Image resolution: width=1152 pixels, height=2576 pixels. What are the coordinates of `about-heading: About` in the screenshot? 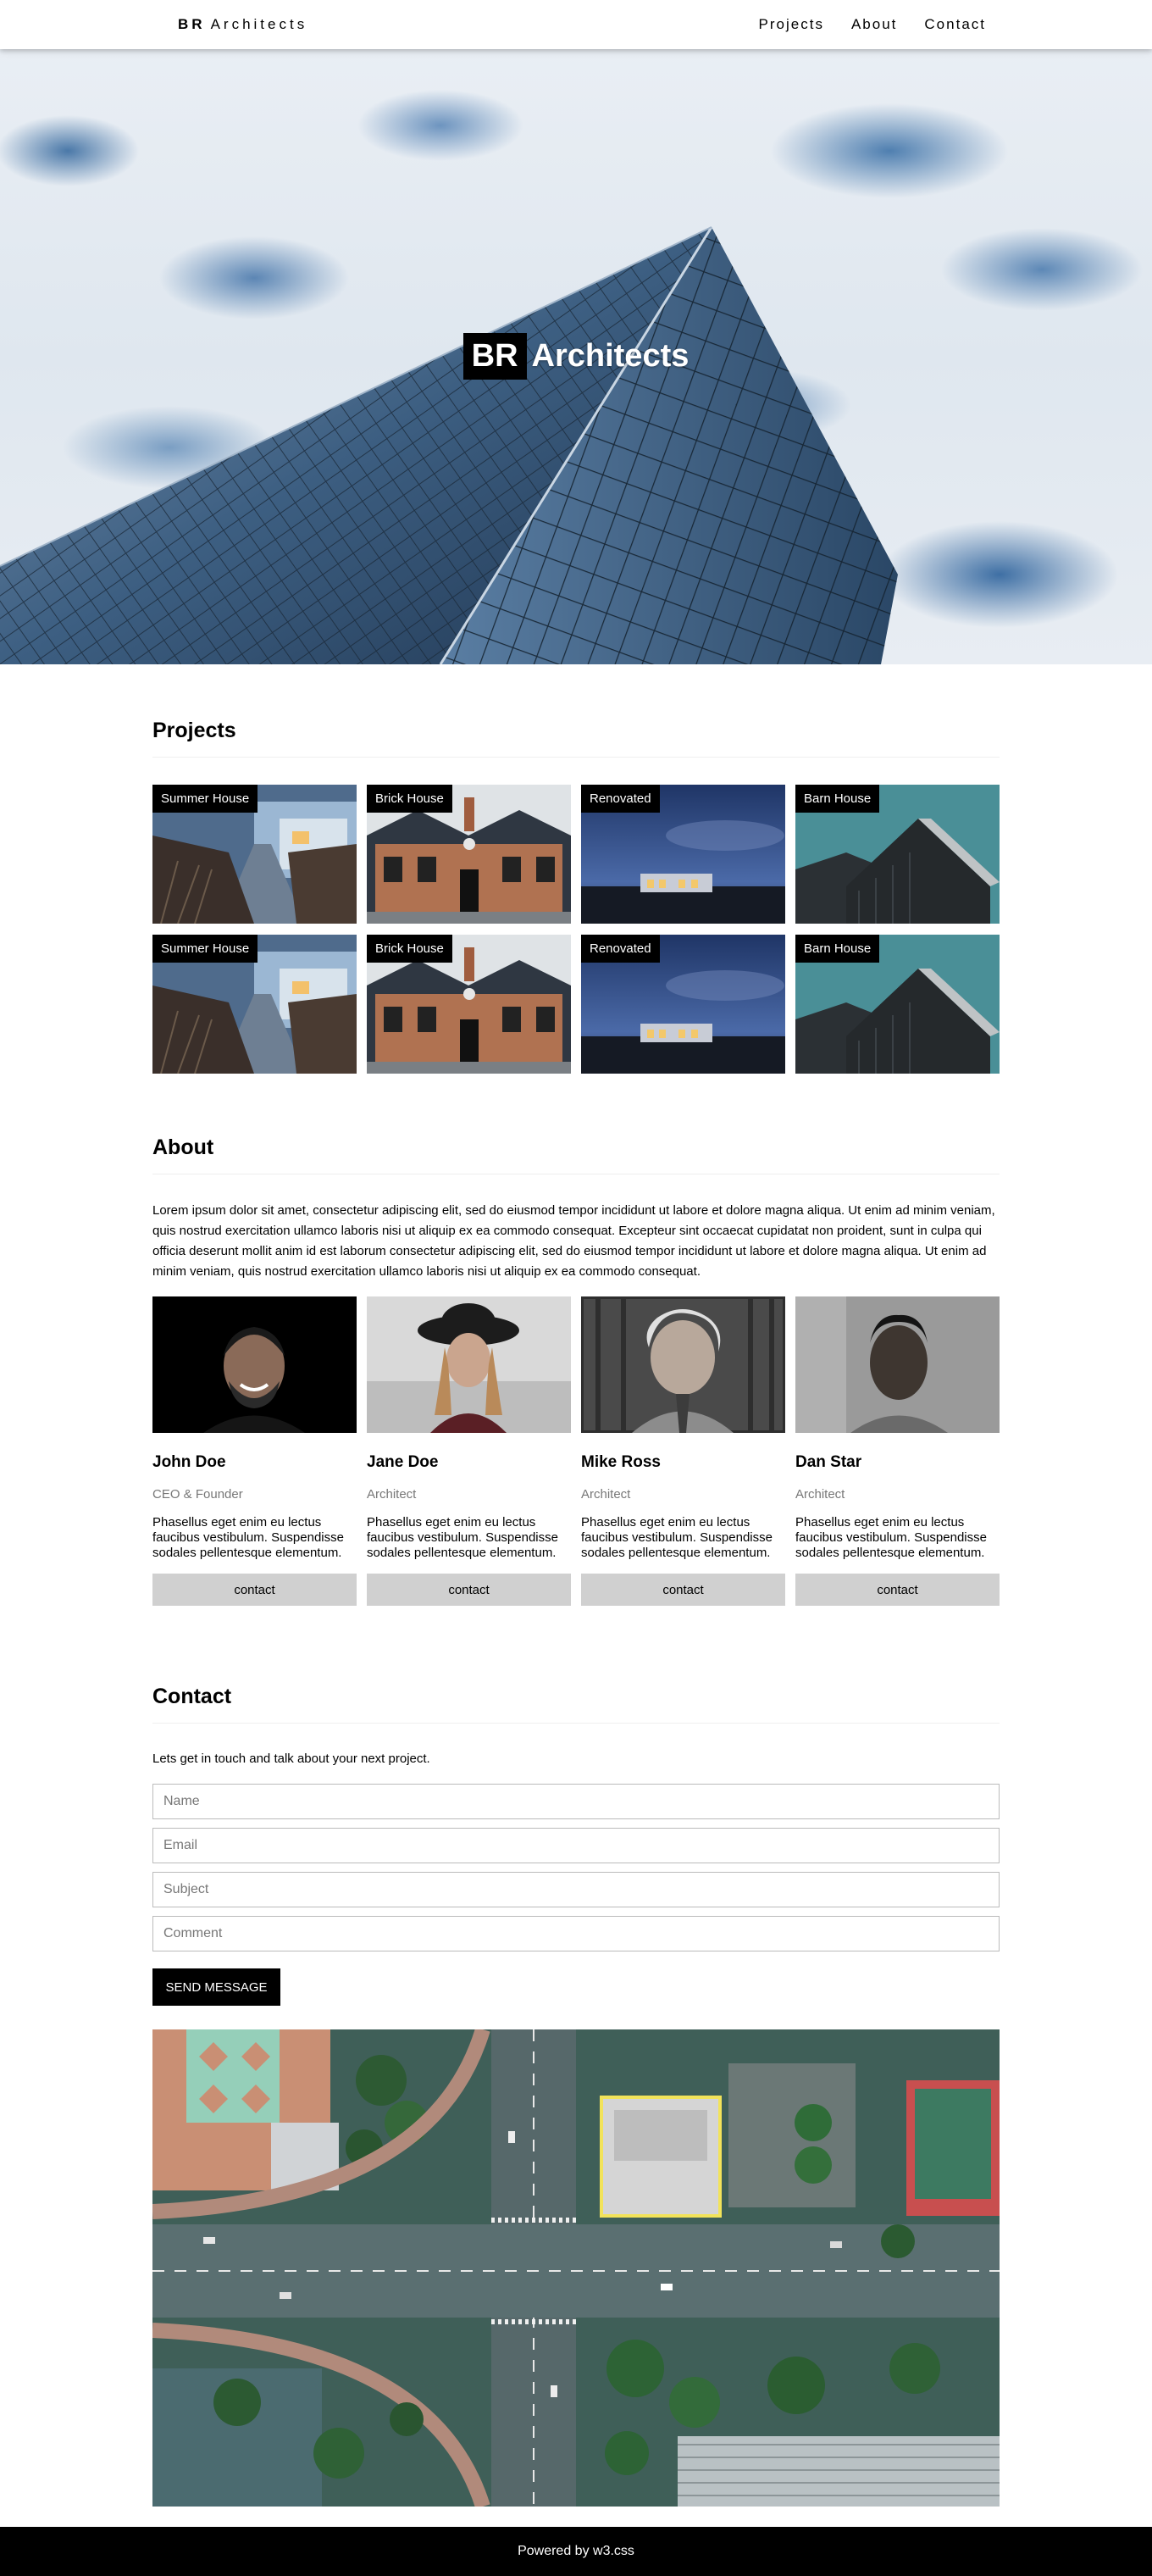 It's located at (576, 1154).